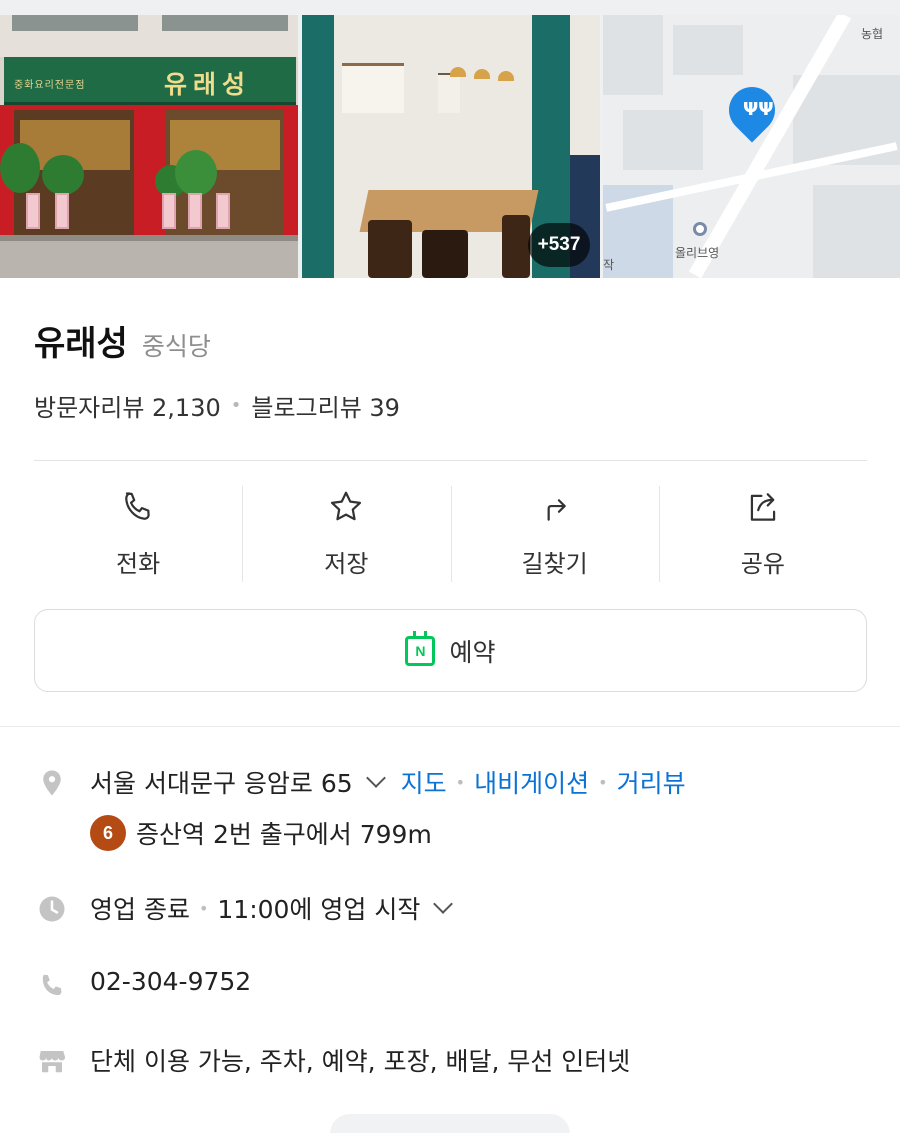 This screenshot has height=1133, width=900. What do you see at coordinates (138, 564) in the screenshot?
I see `call-label: 전화` at bounding box center [138, 564].